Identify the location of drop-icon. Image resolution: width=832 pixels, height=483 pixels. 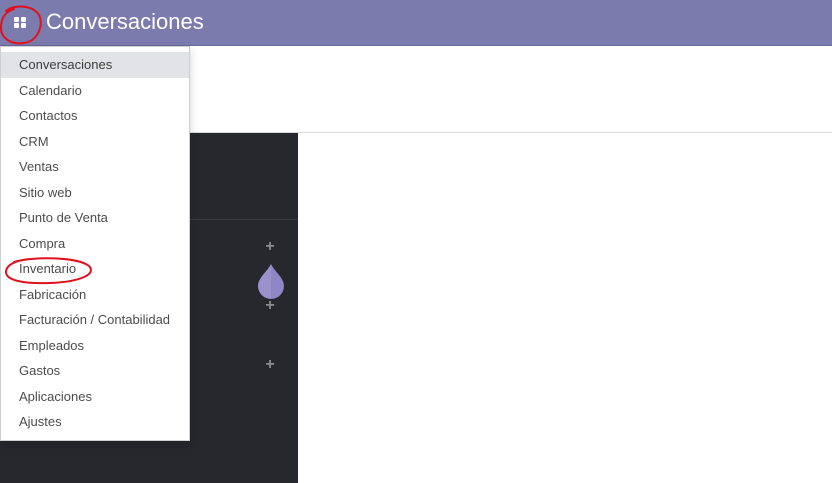
(271, 281).